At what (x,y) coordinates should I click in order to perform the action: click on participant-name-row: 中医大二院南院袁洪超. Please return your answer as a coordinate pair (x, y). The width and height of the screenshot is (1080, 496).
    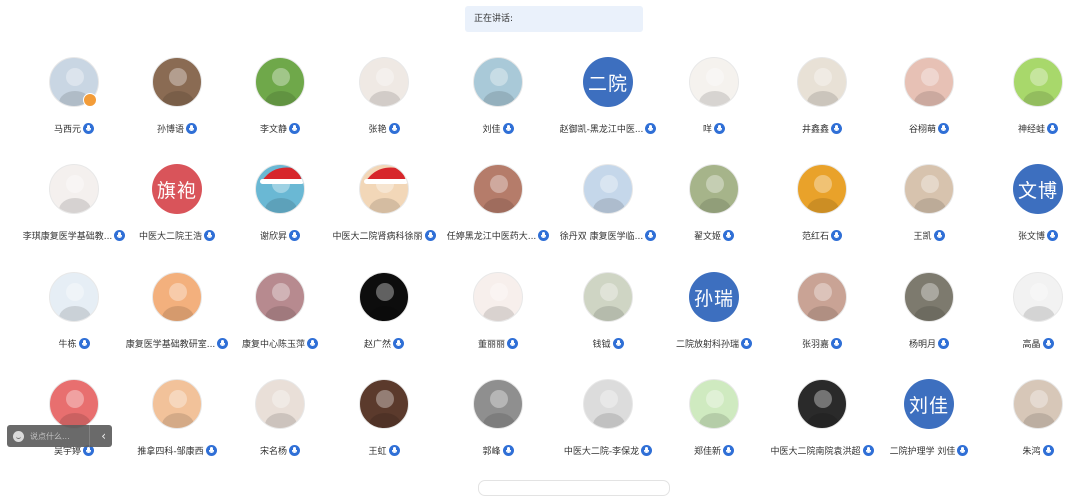
    Looking at the image, I should click on (822, 450).